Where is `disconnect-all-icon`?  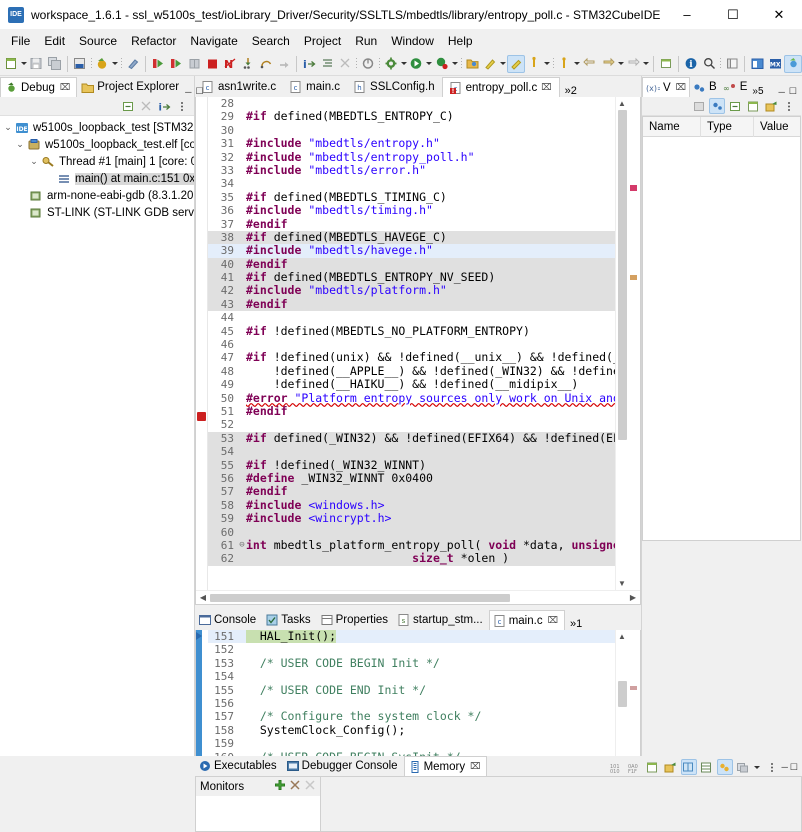
disconnect-all-icon is located at coordinates (146, 106).